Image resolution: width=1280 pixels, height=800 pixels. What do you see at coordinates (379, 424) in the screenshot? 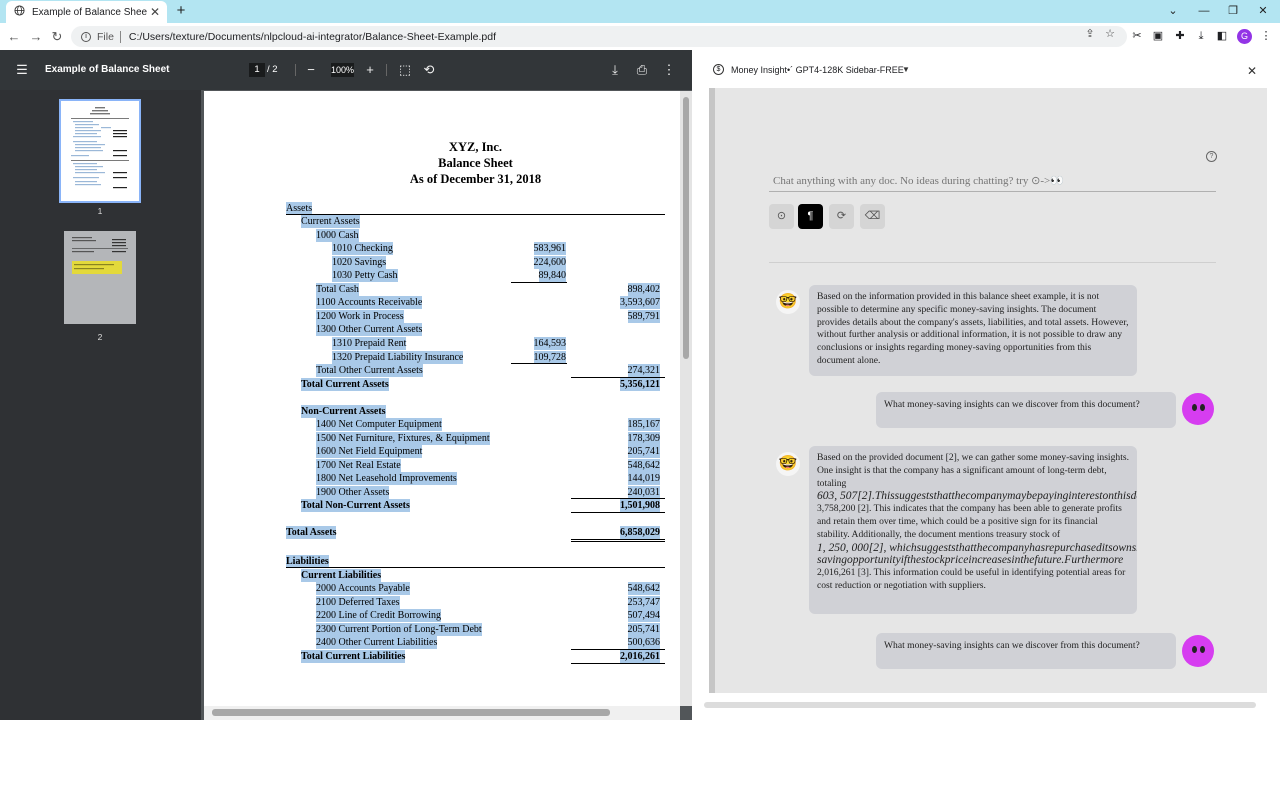
I see `row-label: 1400 Net Computer Equipment` at bounding box center [379, 424].